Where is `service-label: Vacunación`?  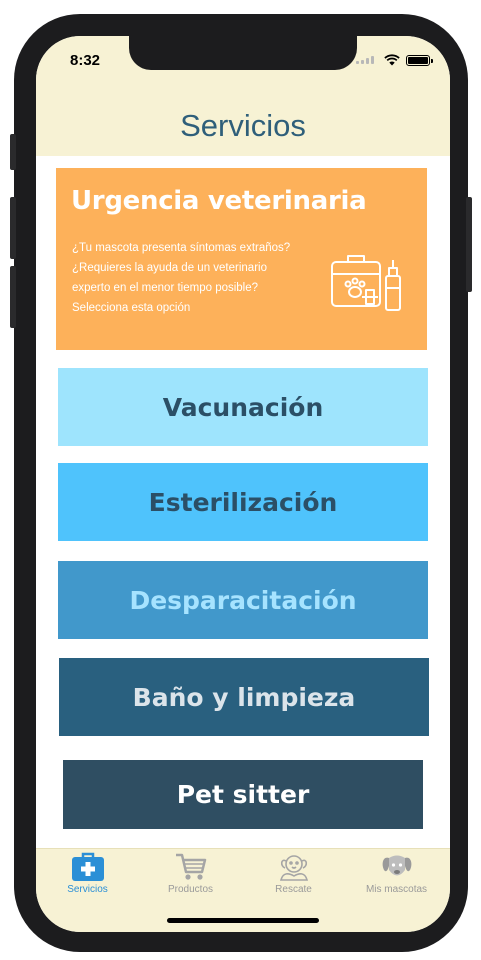 service-label: Vacunación is located at coordinates (243, 407).